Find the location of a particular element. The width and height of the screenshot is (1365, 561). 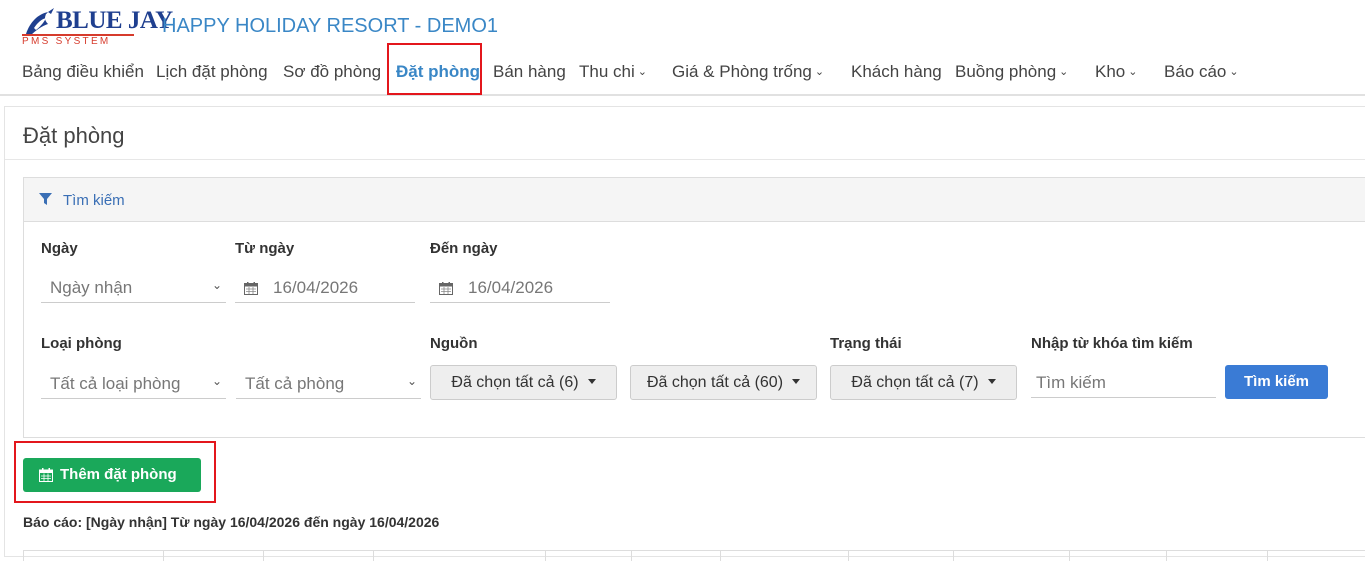

highlight-box-nav is located at coordinates (434, 69).